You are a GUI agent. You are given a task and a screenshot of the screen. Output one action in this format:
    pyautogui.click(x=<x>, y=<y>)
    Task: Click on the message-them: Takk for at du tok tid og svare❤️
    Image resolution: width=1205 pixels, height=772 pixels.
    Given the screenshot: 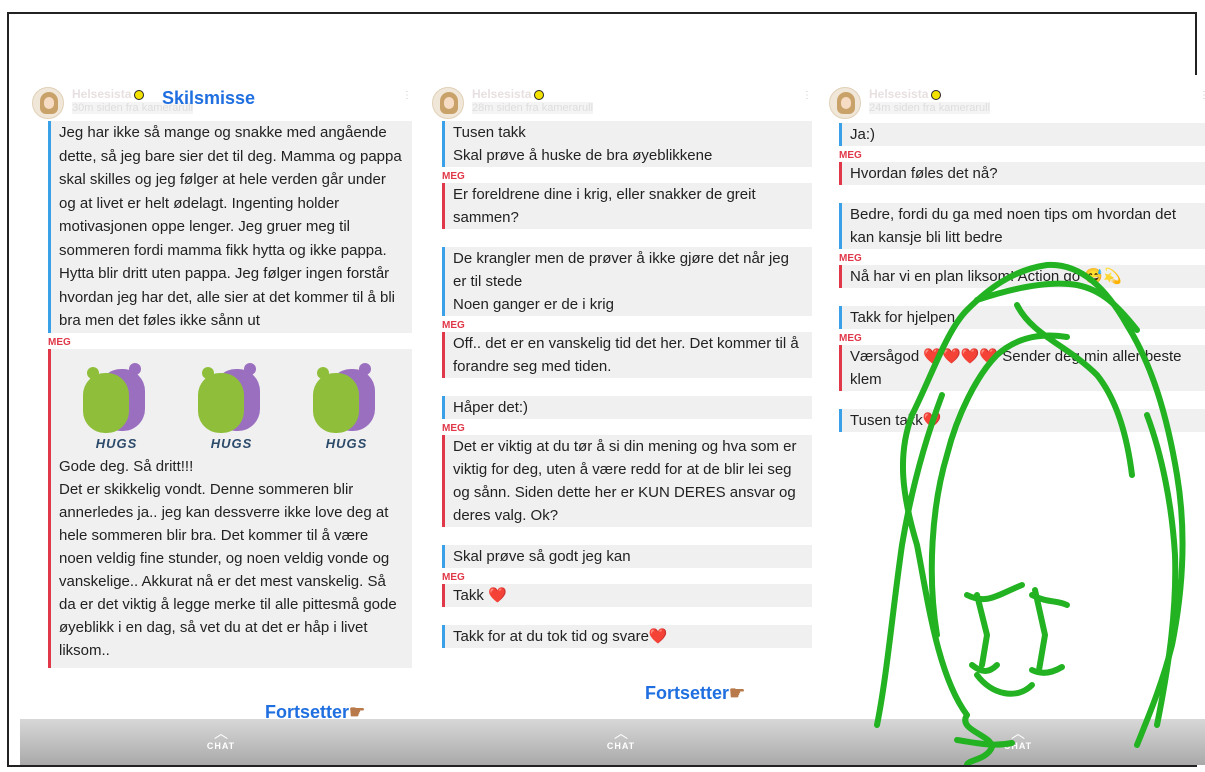 What is the action you would take?
    pyautogui.click(x=627, y=636)
    